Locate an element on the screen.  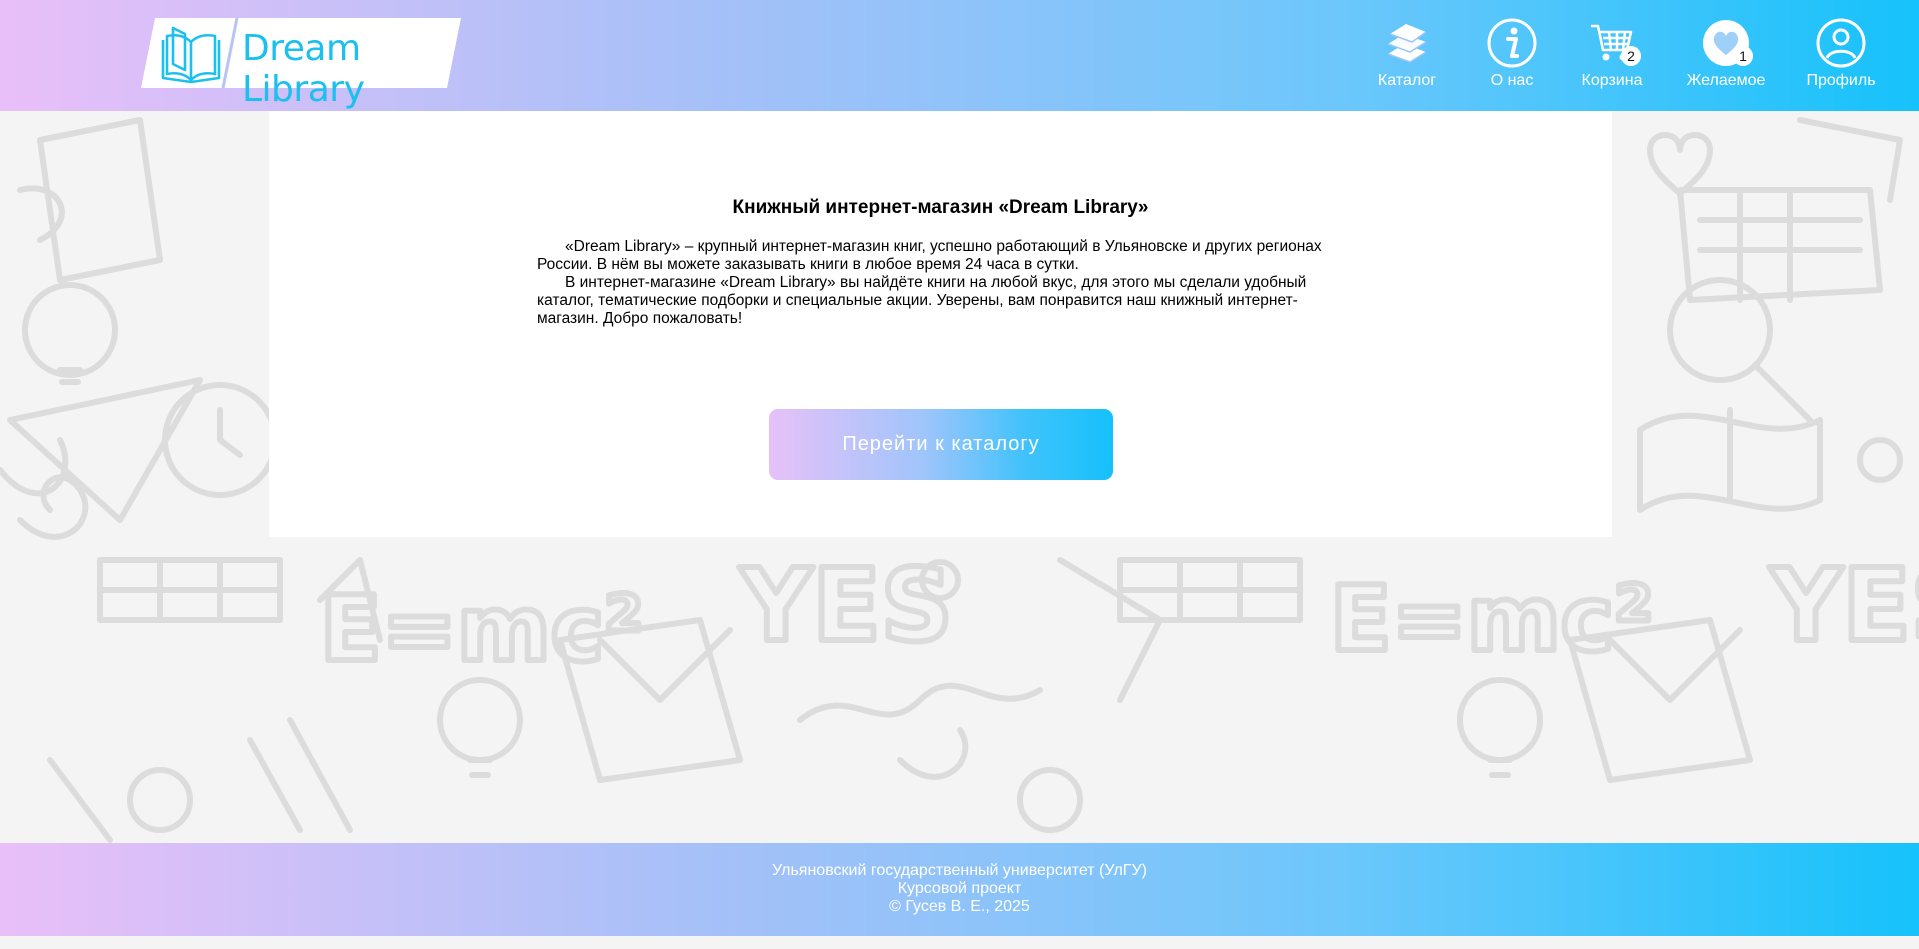
cart-count-badge: 2 is located at coordinates (1631, 56).